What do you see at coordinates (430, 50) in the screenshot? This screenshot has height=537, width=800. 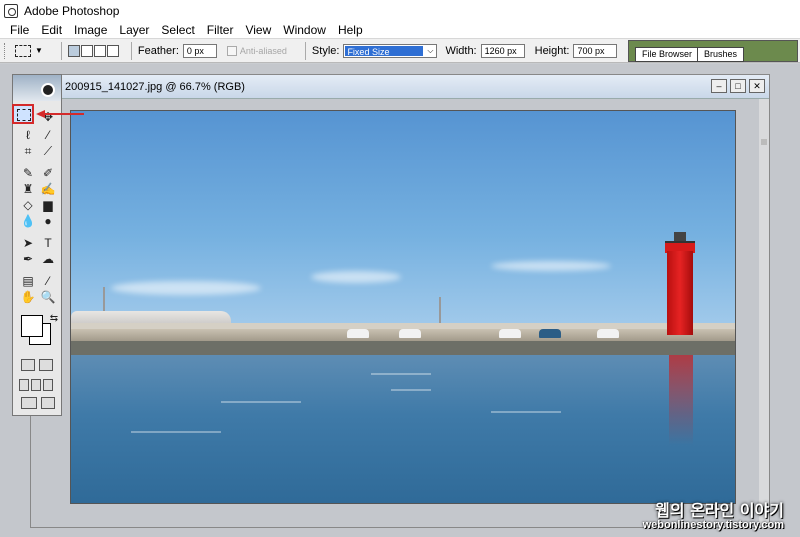 I see `chevron-down-icon: ⌵` at bounding box center [430, 50].